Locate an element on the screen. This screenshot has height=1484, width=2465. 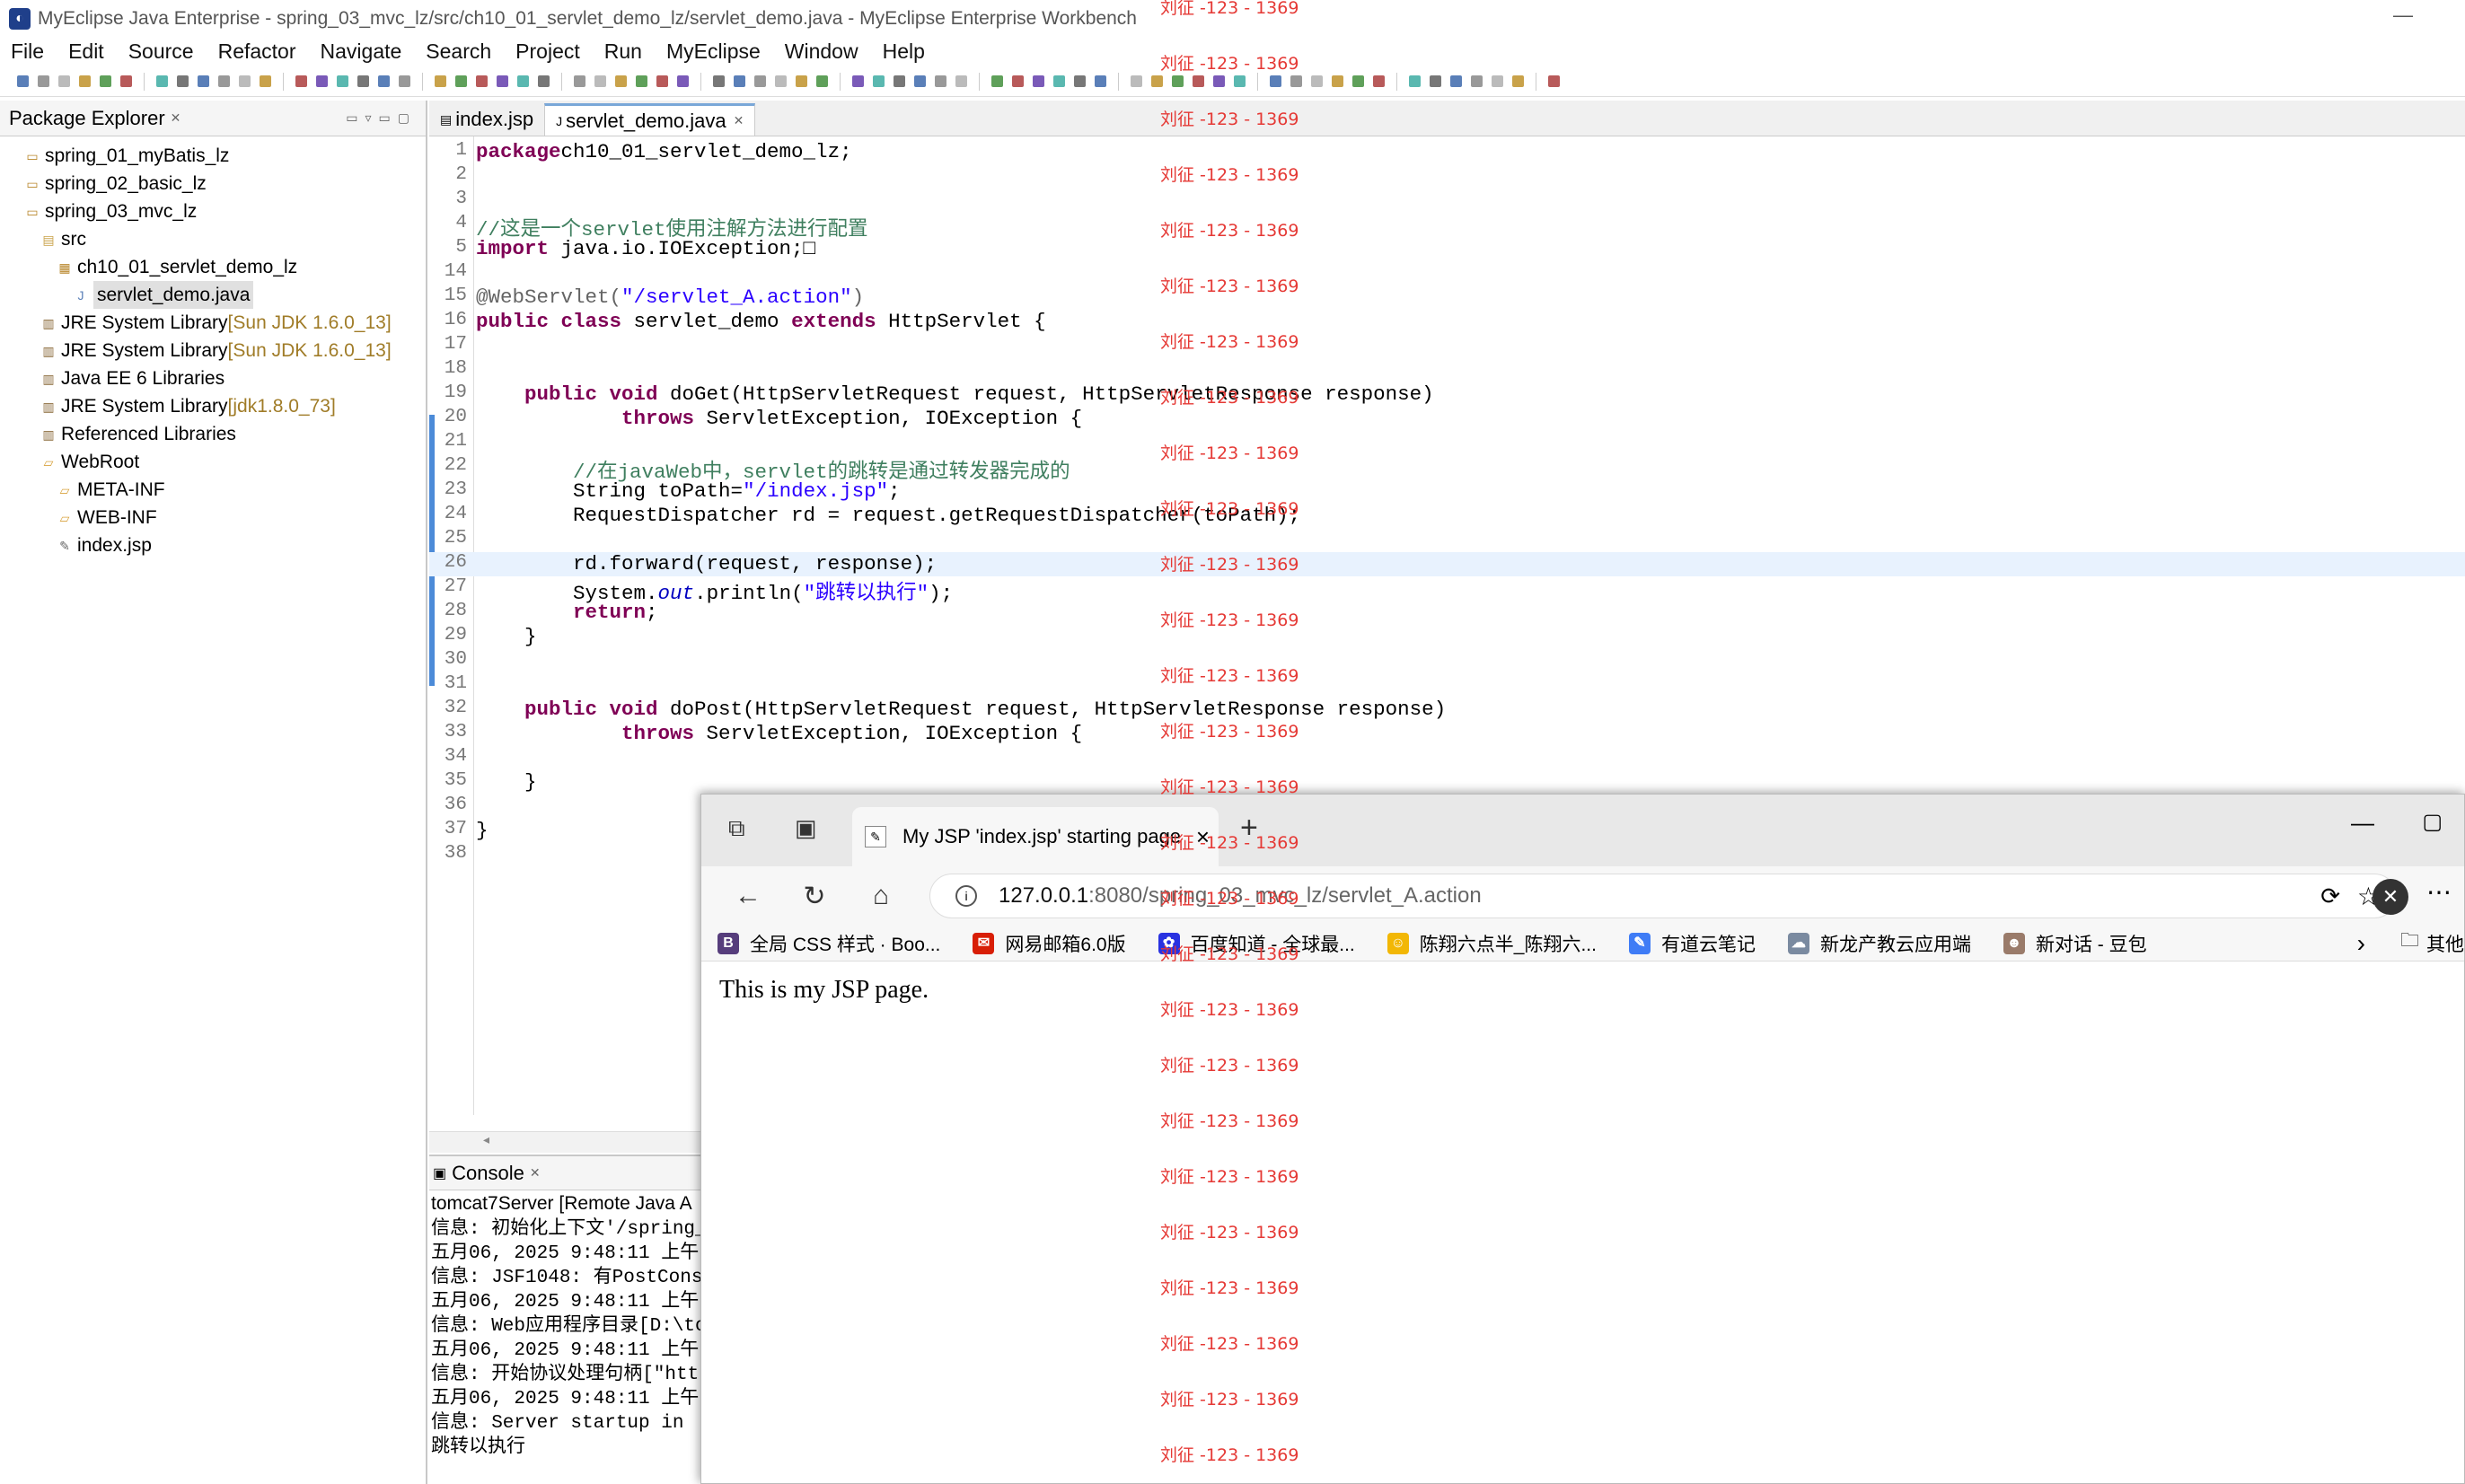
menu-search: Search is located at coordinates (459, 52).